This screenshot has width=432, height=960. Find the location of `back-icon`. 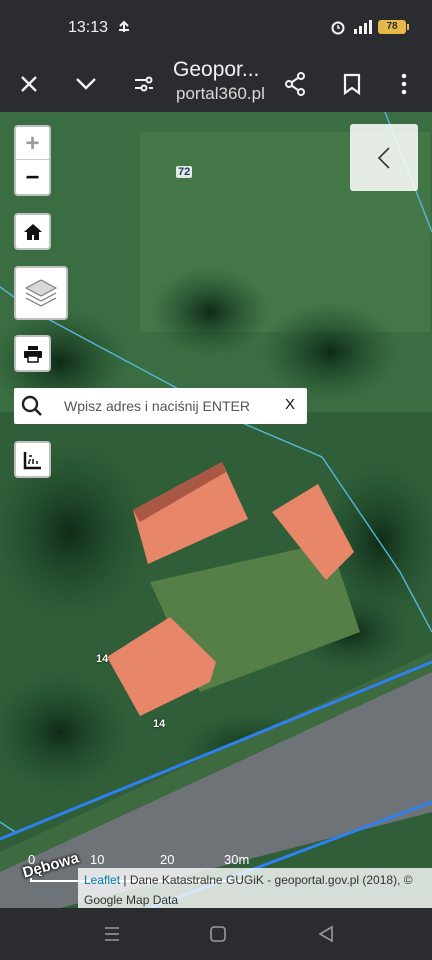

back-icon is located at coordinates (326, 934).